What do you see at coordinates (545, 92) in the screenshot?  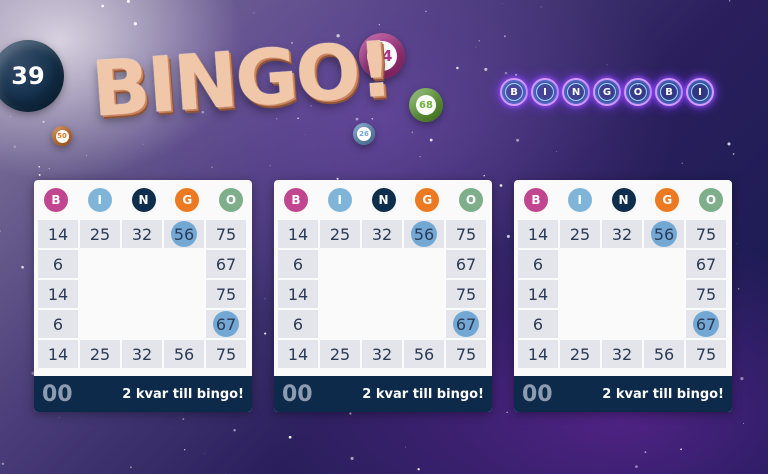 I see `neon-letter-ball: I` at bounding box center [545, 92].